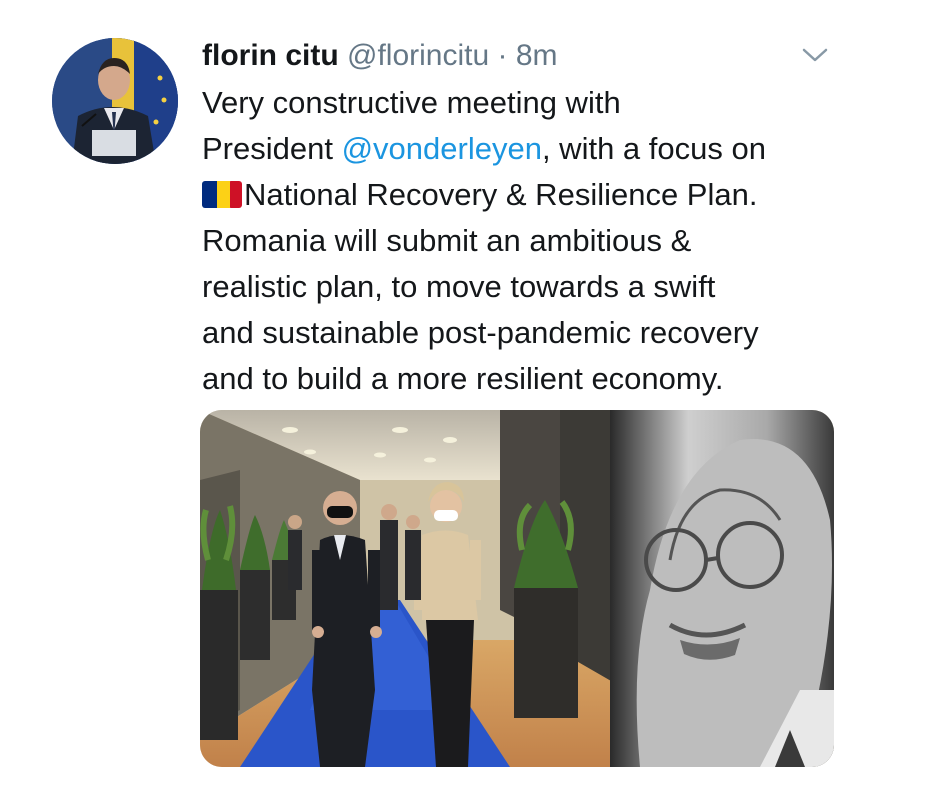 This screenshot has height=788, width=940. What do you see at coordinates (459, 286) in the screenshot?
I see `tweet-text-line: realistic plan, to move towards a swift` at bounding box center [459, 286].